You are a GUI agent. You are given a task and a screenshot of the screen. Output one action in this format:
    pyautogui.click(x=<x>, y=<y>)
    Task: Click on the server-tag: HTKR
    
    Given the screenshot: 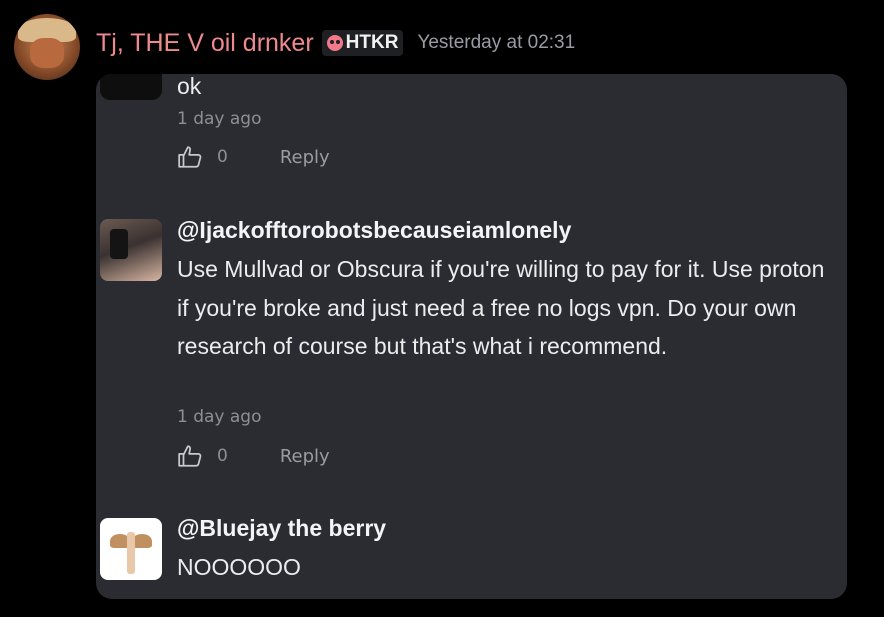 What is the action you would take?
    pyautogui.click(x=362, y=43)
    